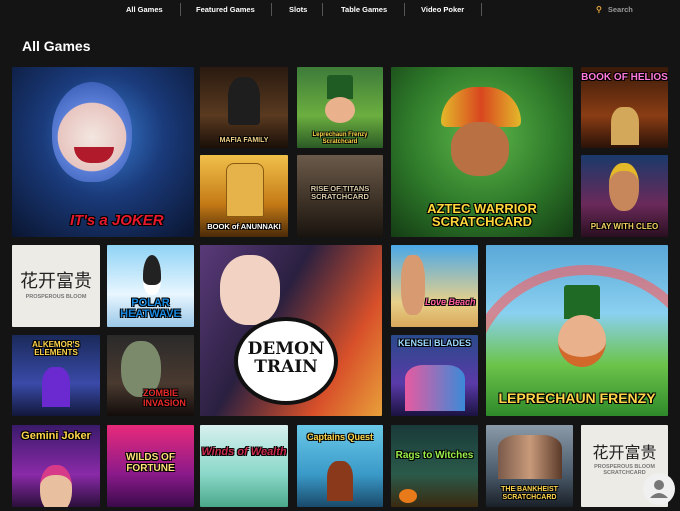  I want to click on search-icon: ⚲, so click(599, 9).